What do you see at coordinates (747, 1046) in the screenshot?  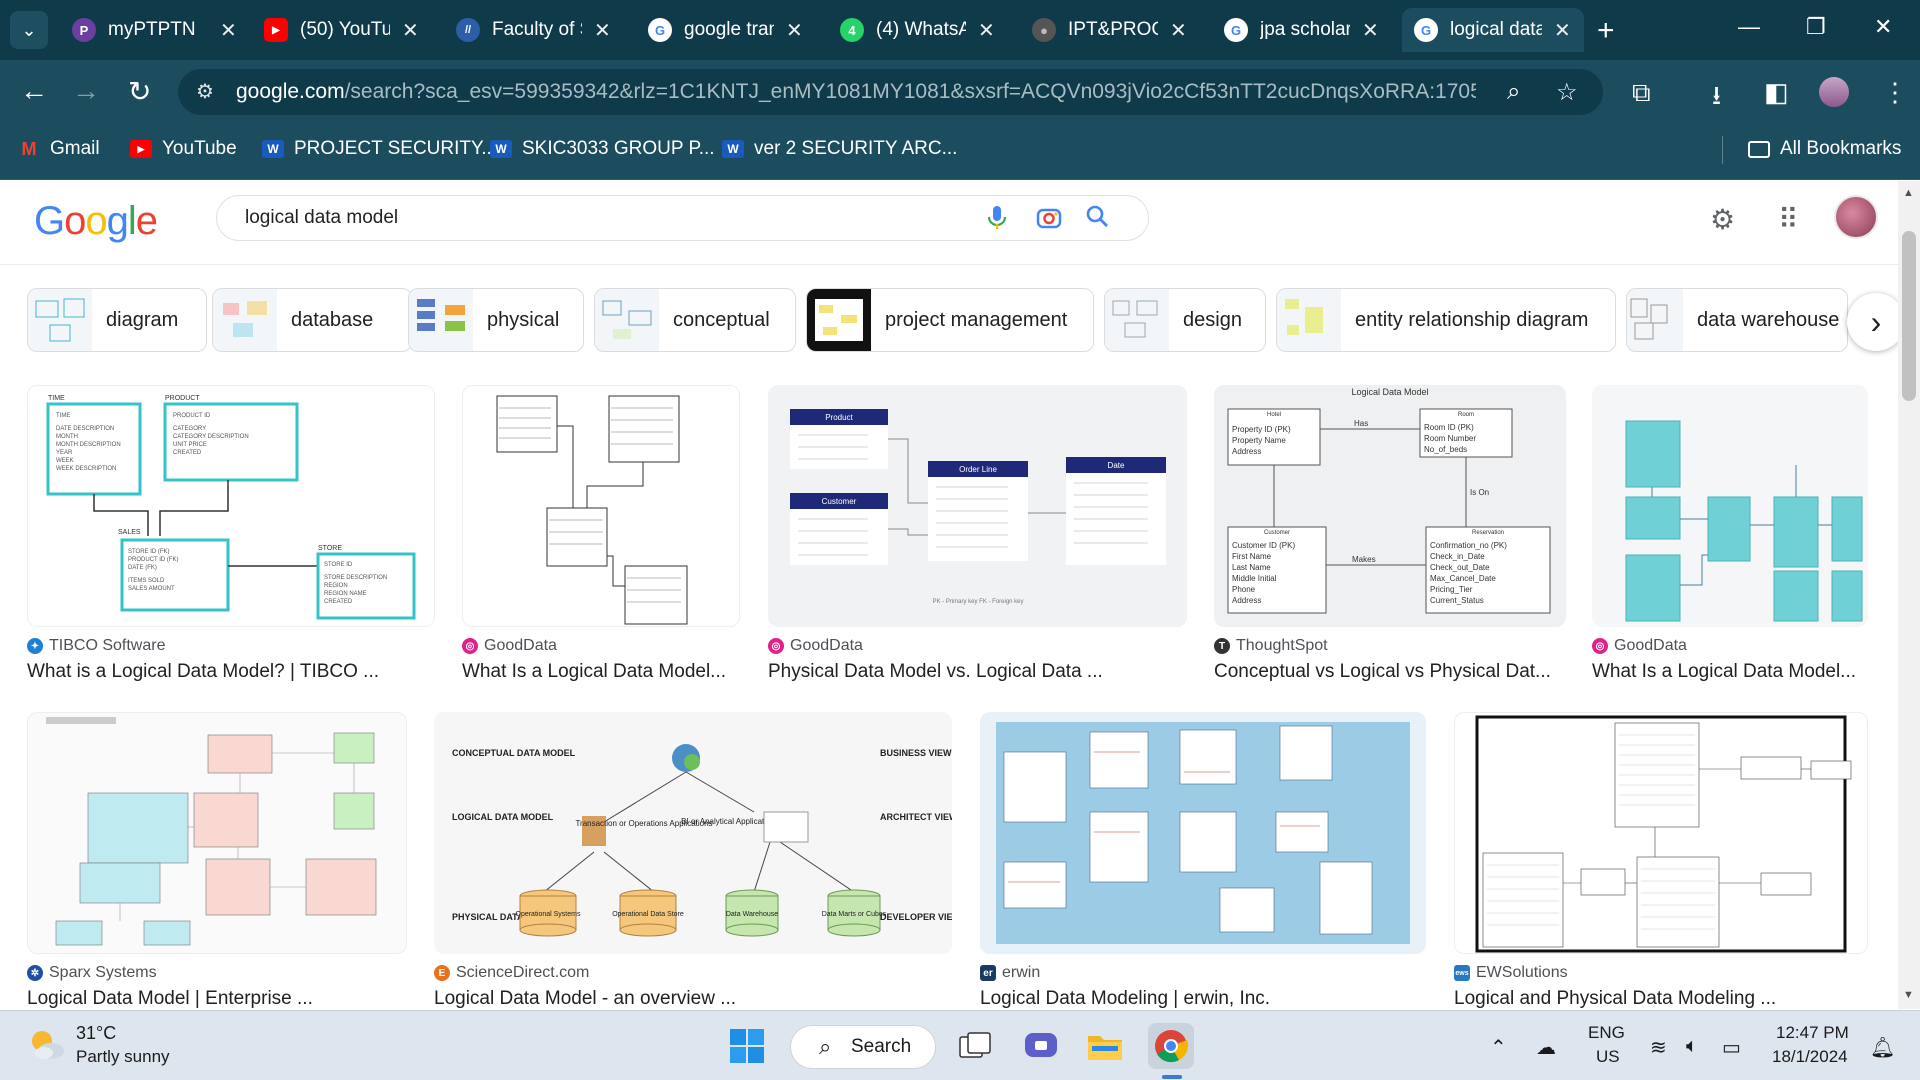 I see `windows-start-icon` at bounding box center [747, 1046].